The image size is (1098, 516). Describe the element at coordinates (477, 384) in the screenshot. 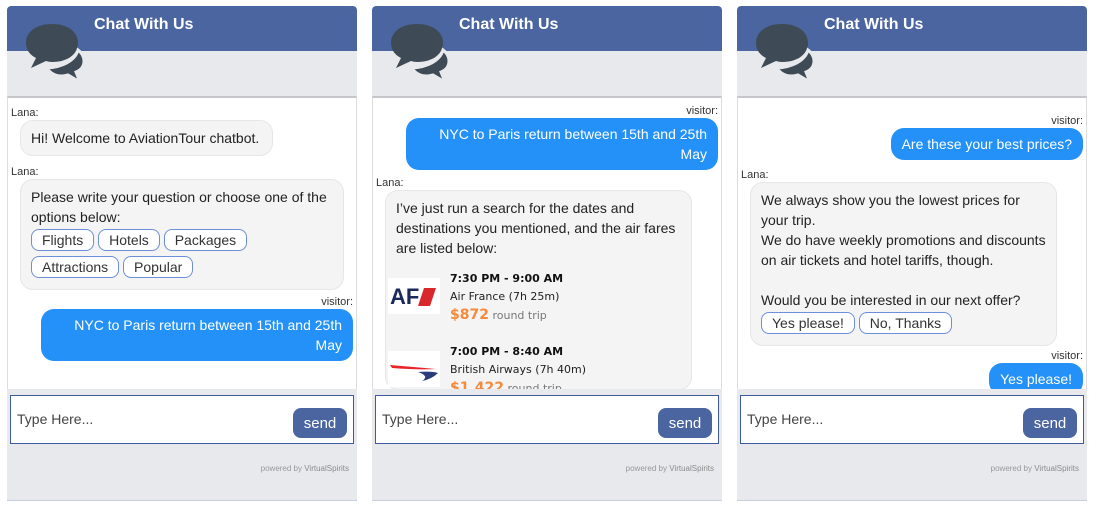

I see `flight-price: $1,422` at that location.